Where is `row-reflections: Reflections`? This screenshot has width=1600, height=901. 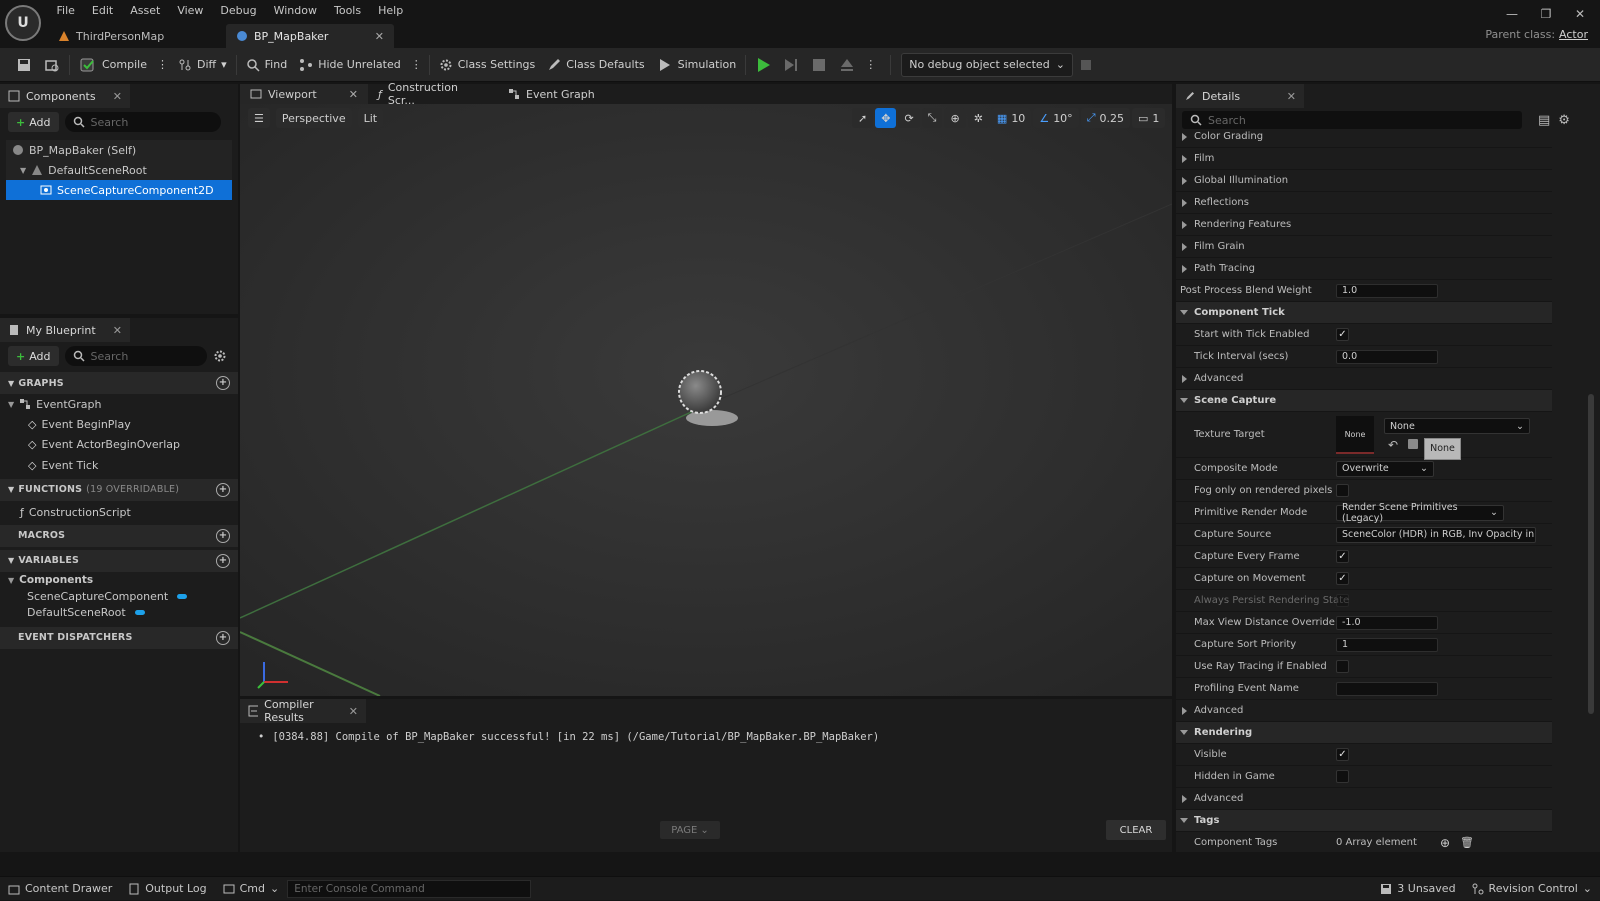 row-reflections: Reflections is located at coordinates (1364, 203).